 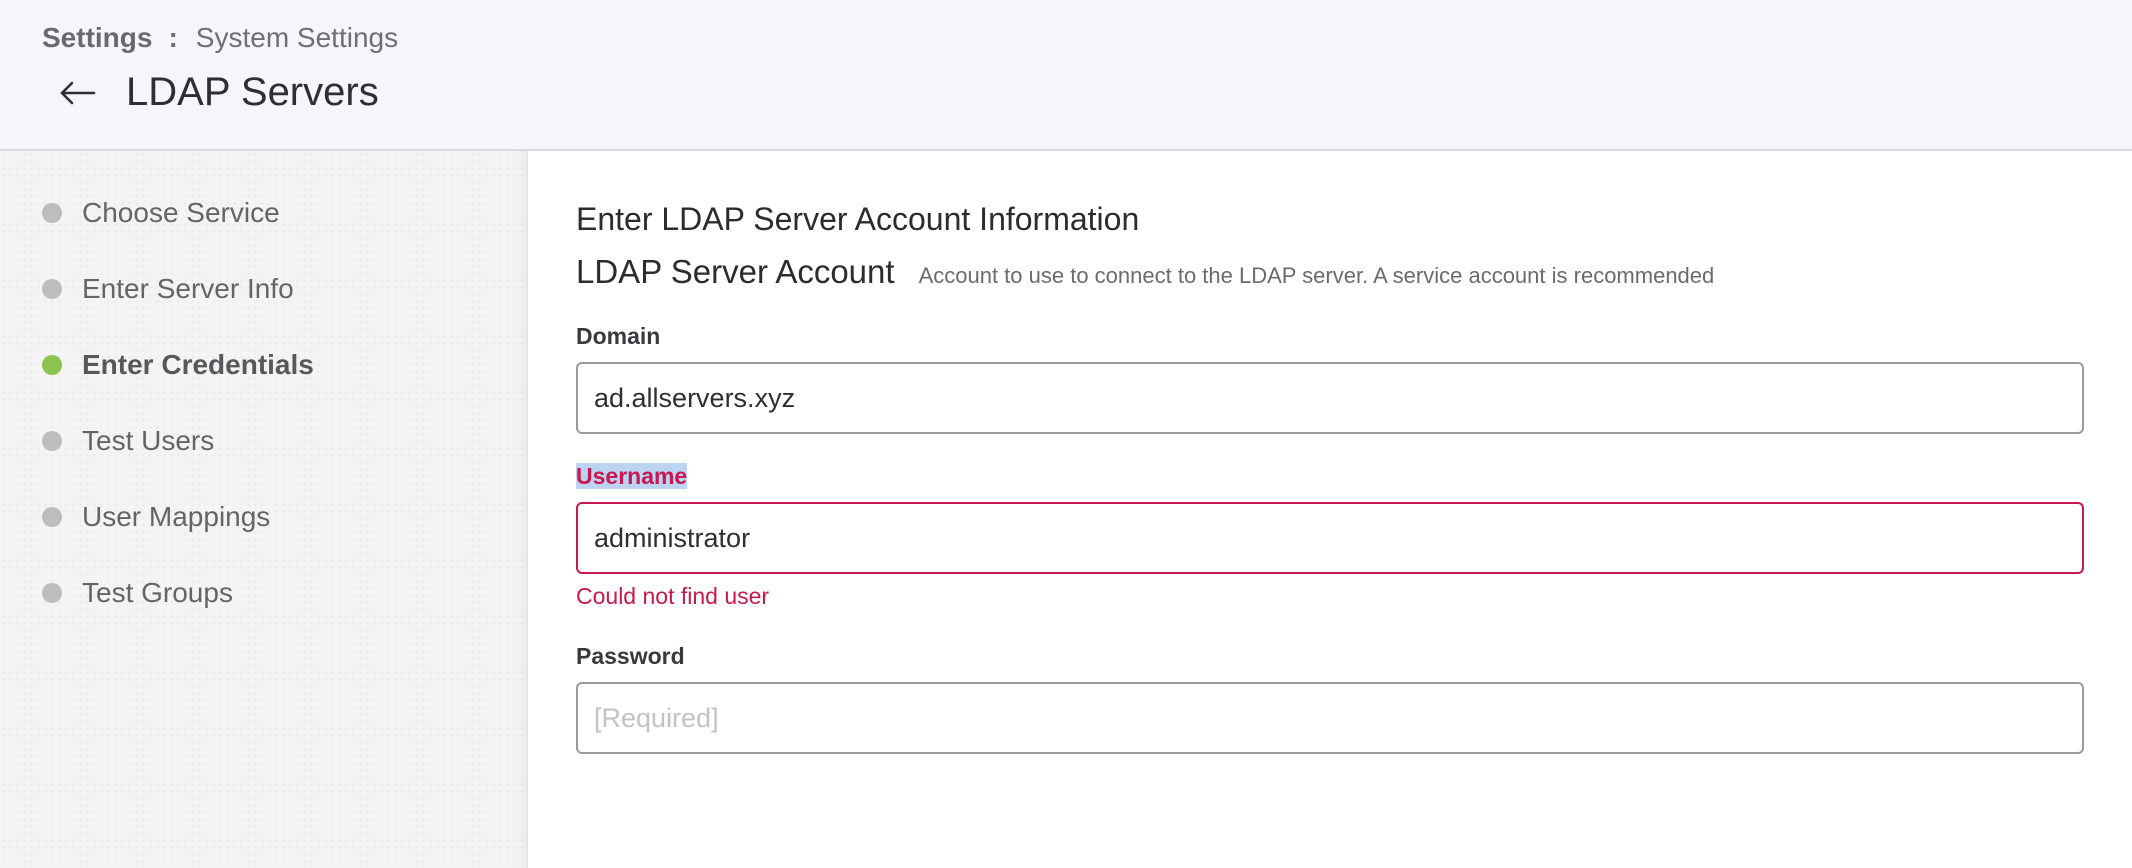 I want to click on step-enter-server-info: Enter Server Info, so click(x=168, y=289).